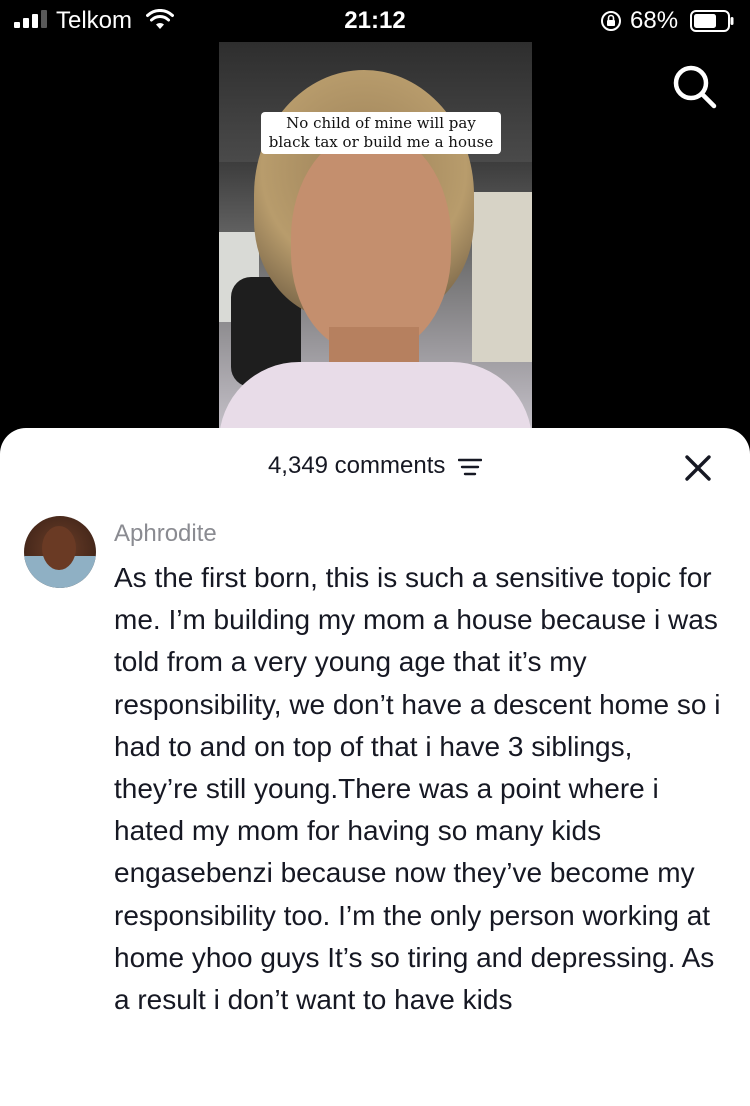 This screenshot has width=750, height=1106. Describe the element at coordinates (356, 465) in the screenshot. I see `comments-count: 4,349 comments` at that location.